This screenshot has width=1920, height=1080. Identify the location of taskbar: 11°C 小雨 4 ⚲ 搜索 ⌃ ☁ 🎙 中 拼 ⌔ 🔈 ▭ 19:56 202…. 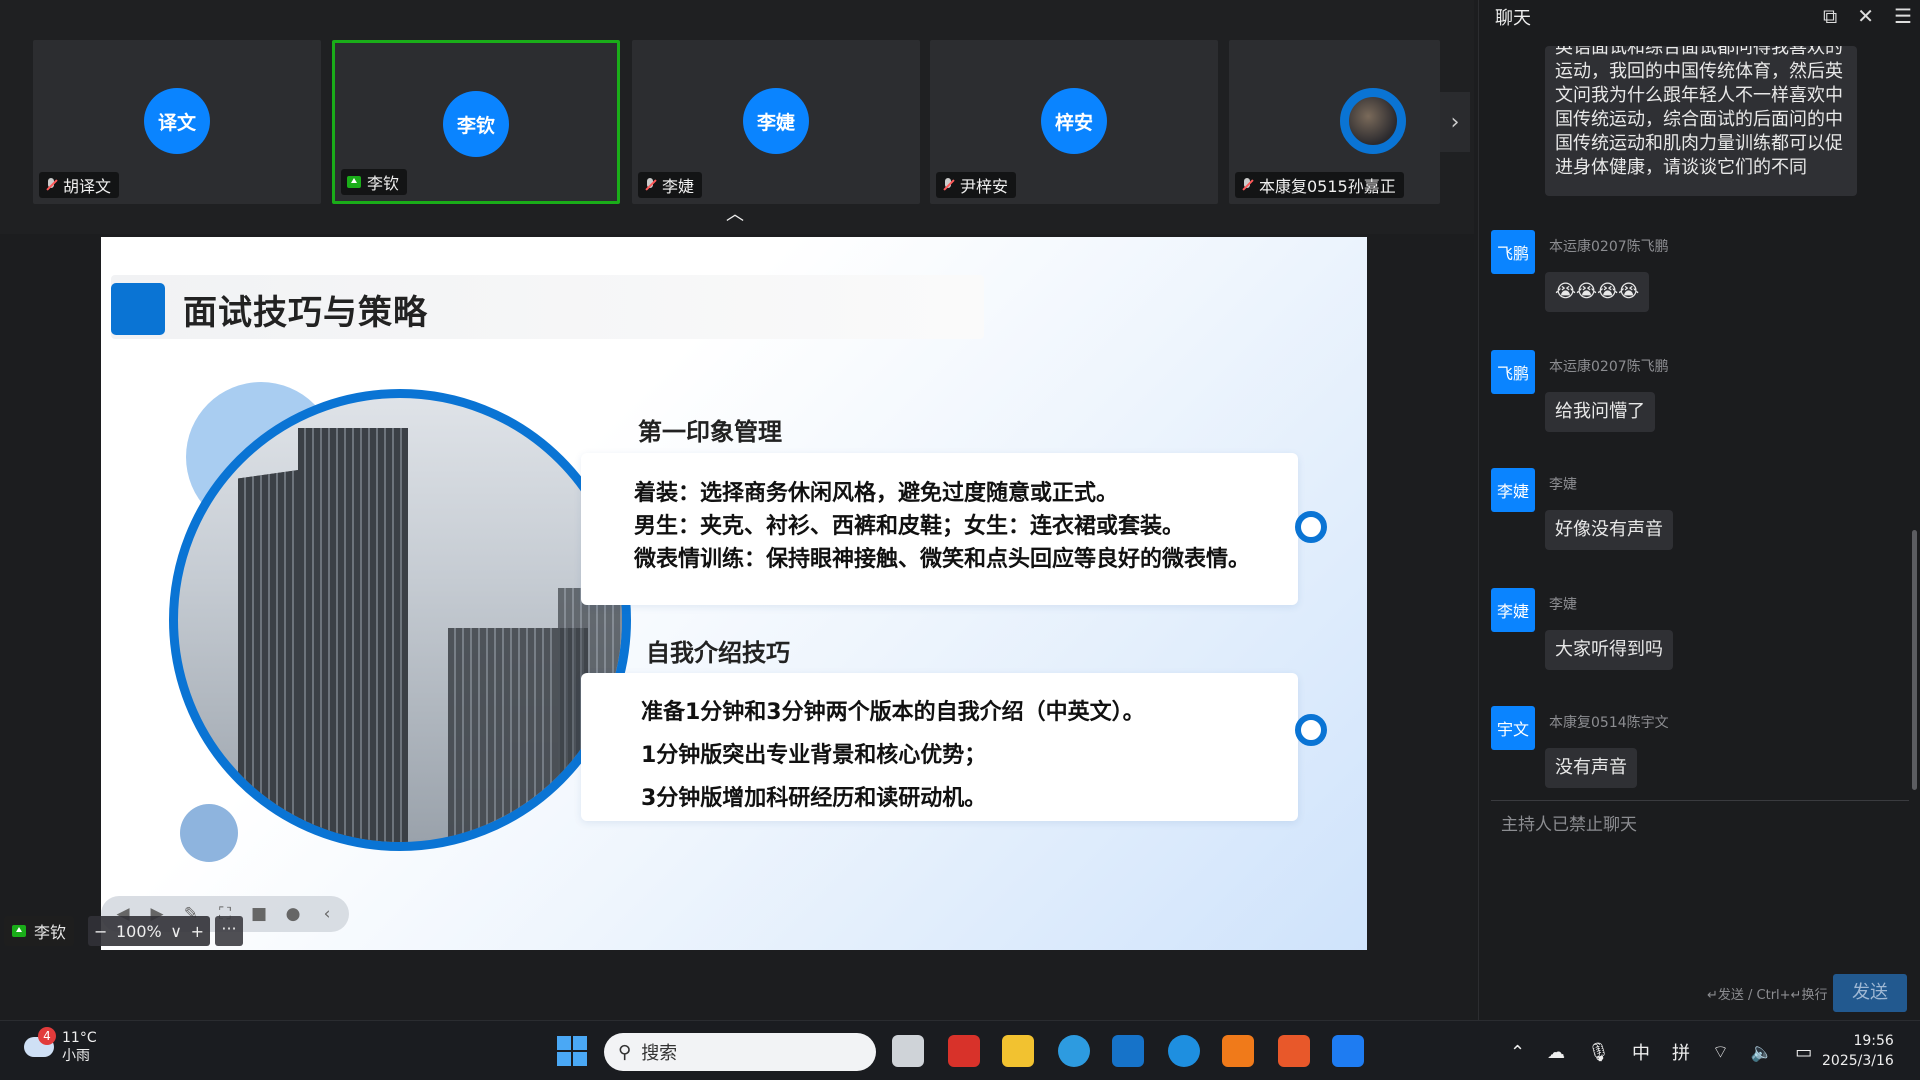
(960, 1050).